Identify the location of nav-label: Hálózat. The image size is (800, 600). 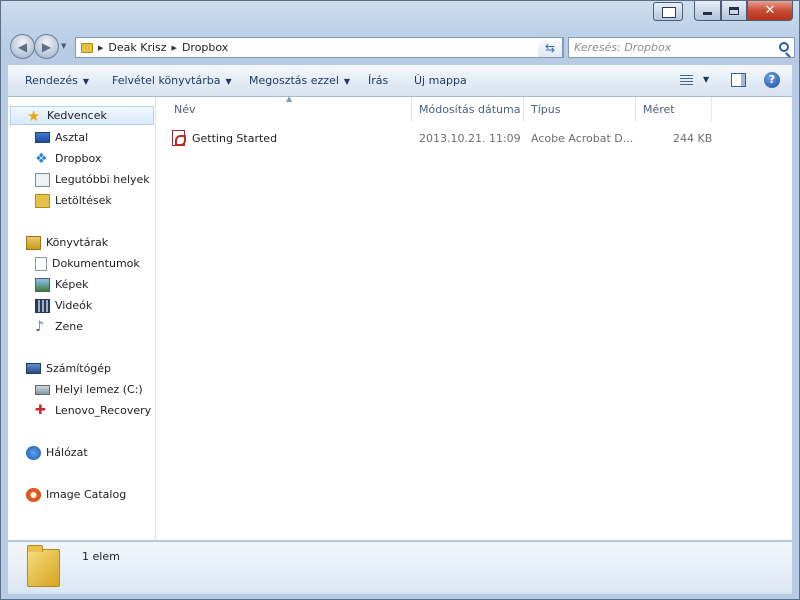
(67, 452).